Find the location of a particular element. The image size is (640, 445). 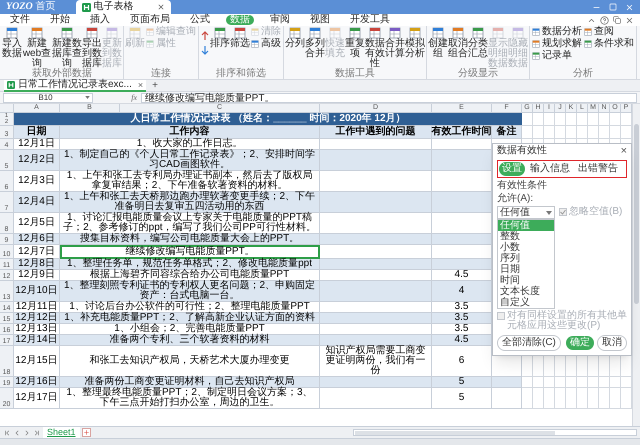

ribbon-button: 记录单 is located at coordinates (557, 56).